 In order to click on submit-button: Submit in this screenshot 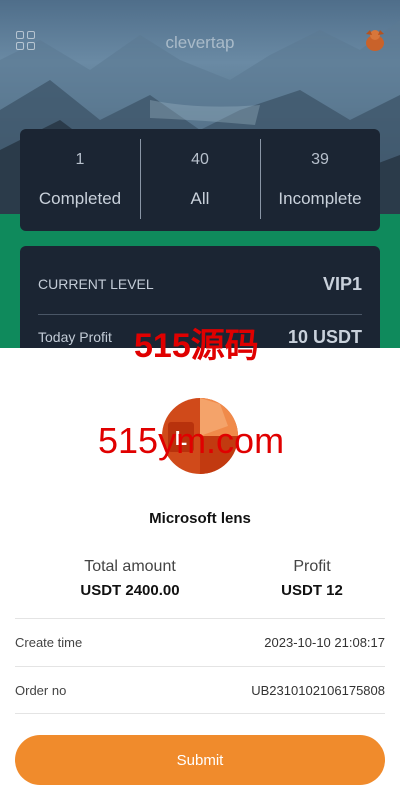, I will do `click(200, 760)`.